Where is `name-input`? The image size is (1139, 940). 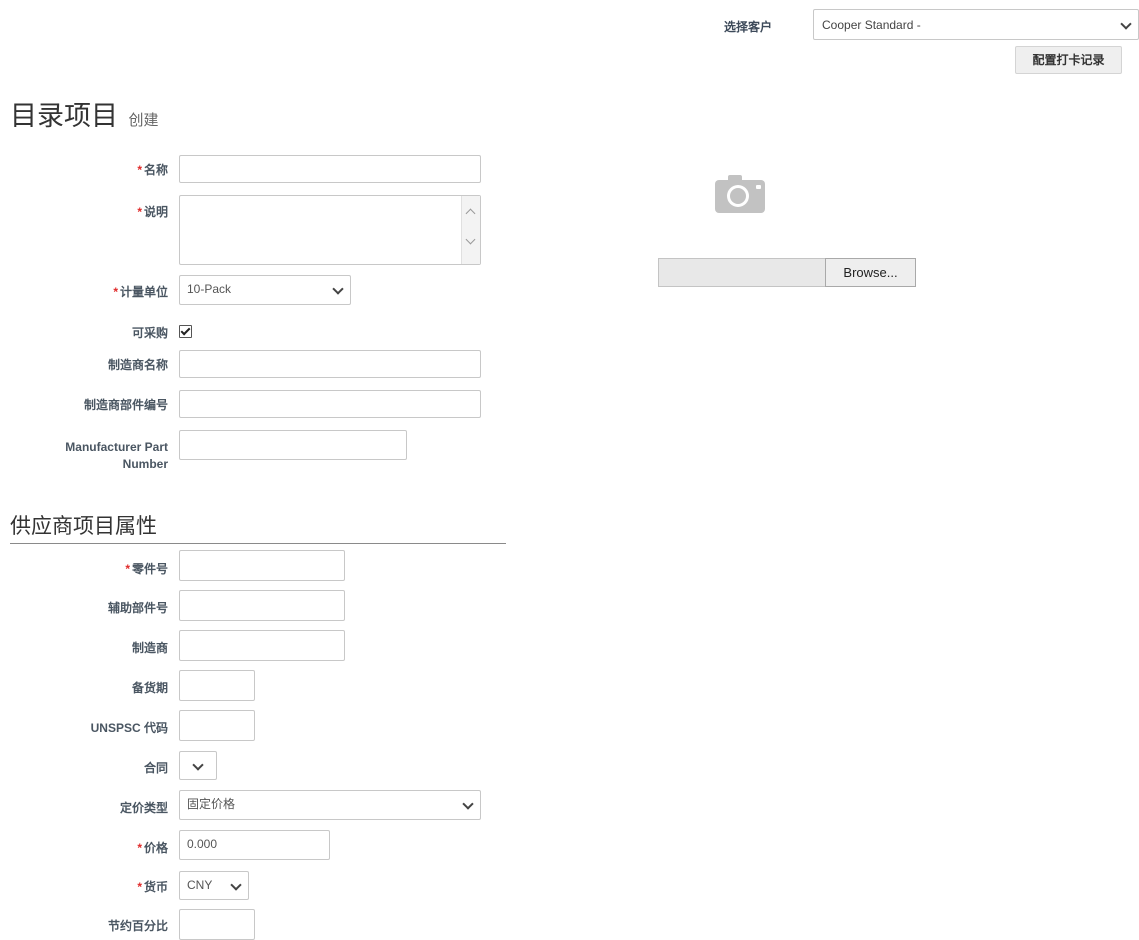
name-input is located at coordinates (330, 169).